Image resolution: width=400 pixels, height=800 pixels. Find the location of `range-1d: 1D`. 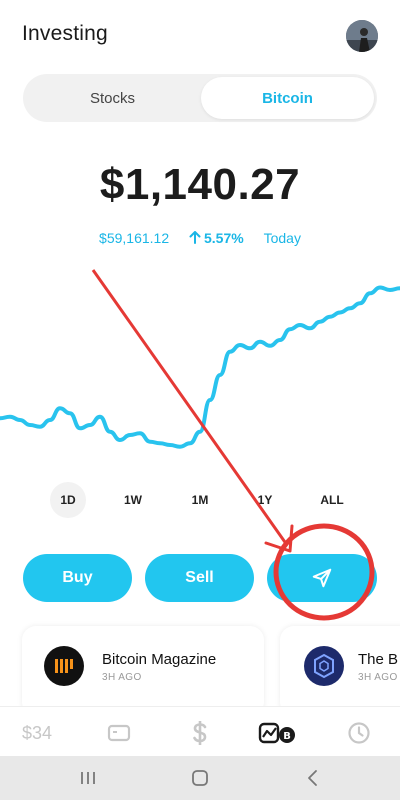

range-1d: 1D is located at coordinates (68, 500).